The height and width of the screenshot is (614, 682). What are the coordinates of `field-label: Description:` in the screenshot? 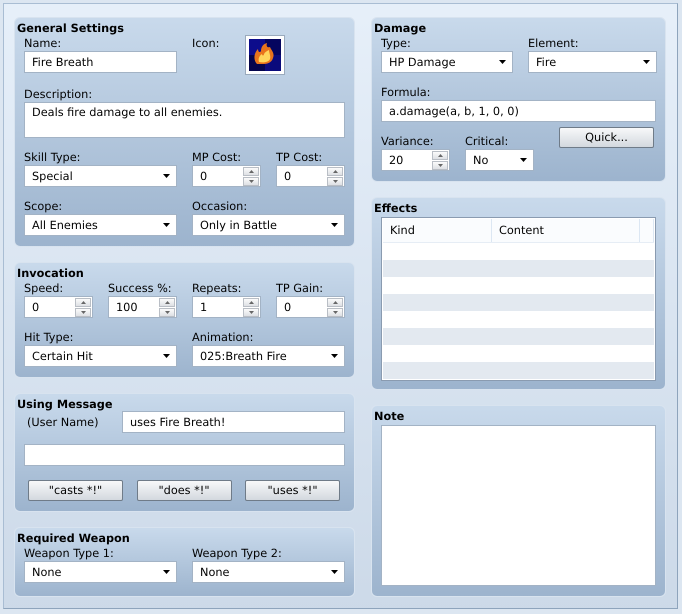 It's located at (58, 94).